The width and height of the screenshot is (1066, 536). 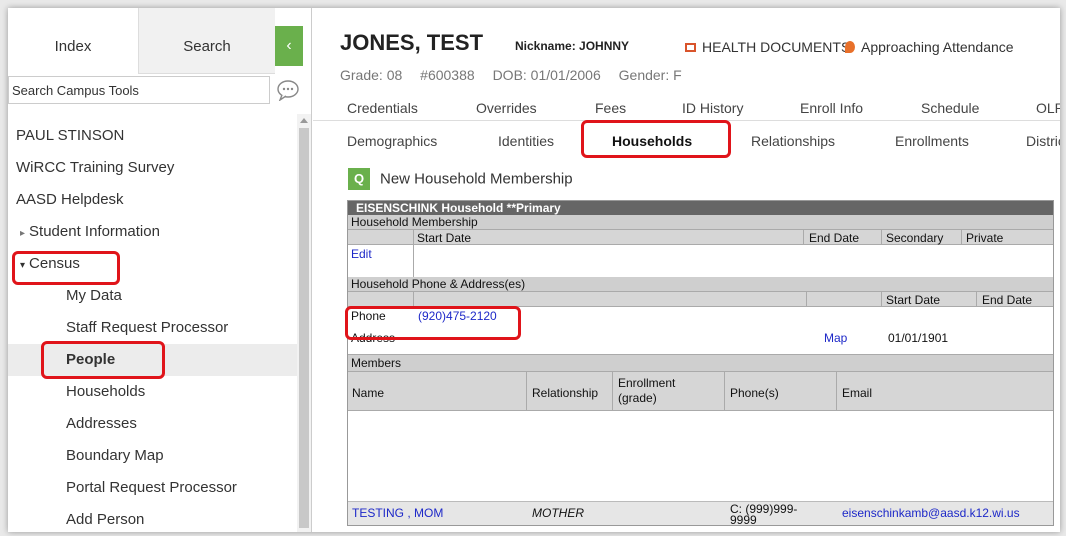 I want to click on membership-column-header: Start Date End Date Secondary Private, so click(x=700, y=237).